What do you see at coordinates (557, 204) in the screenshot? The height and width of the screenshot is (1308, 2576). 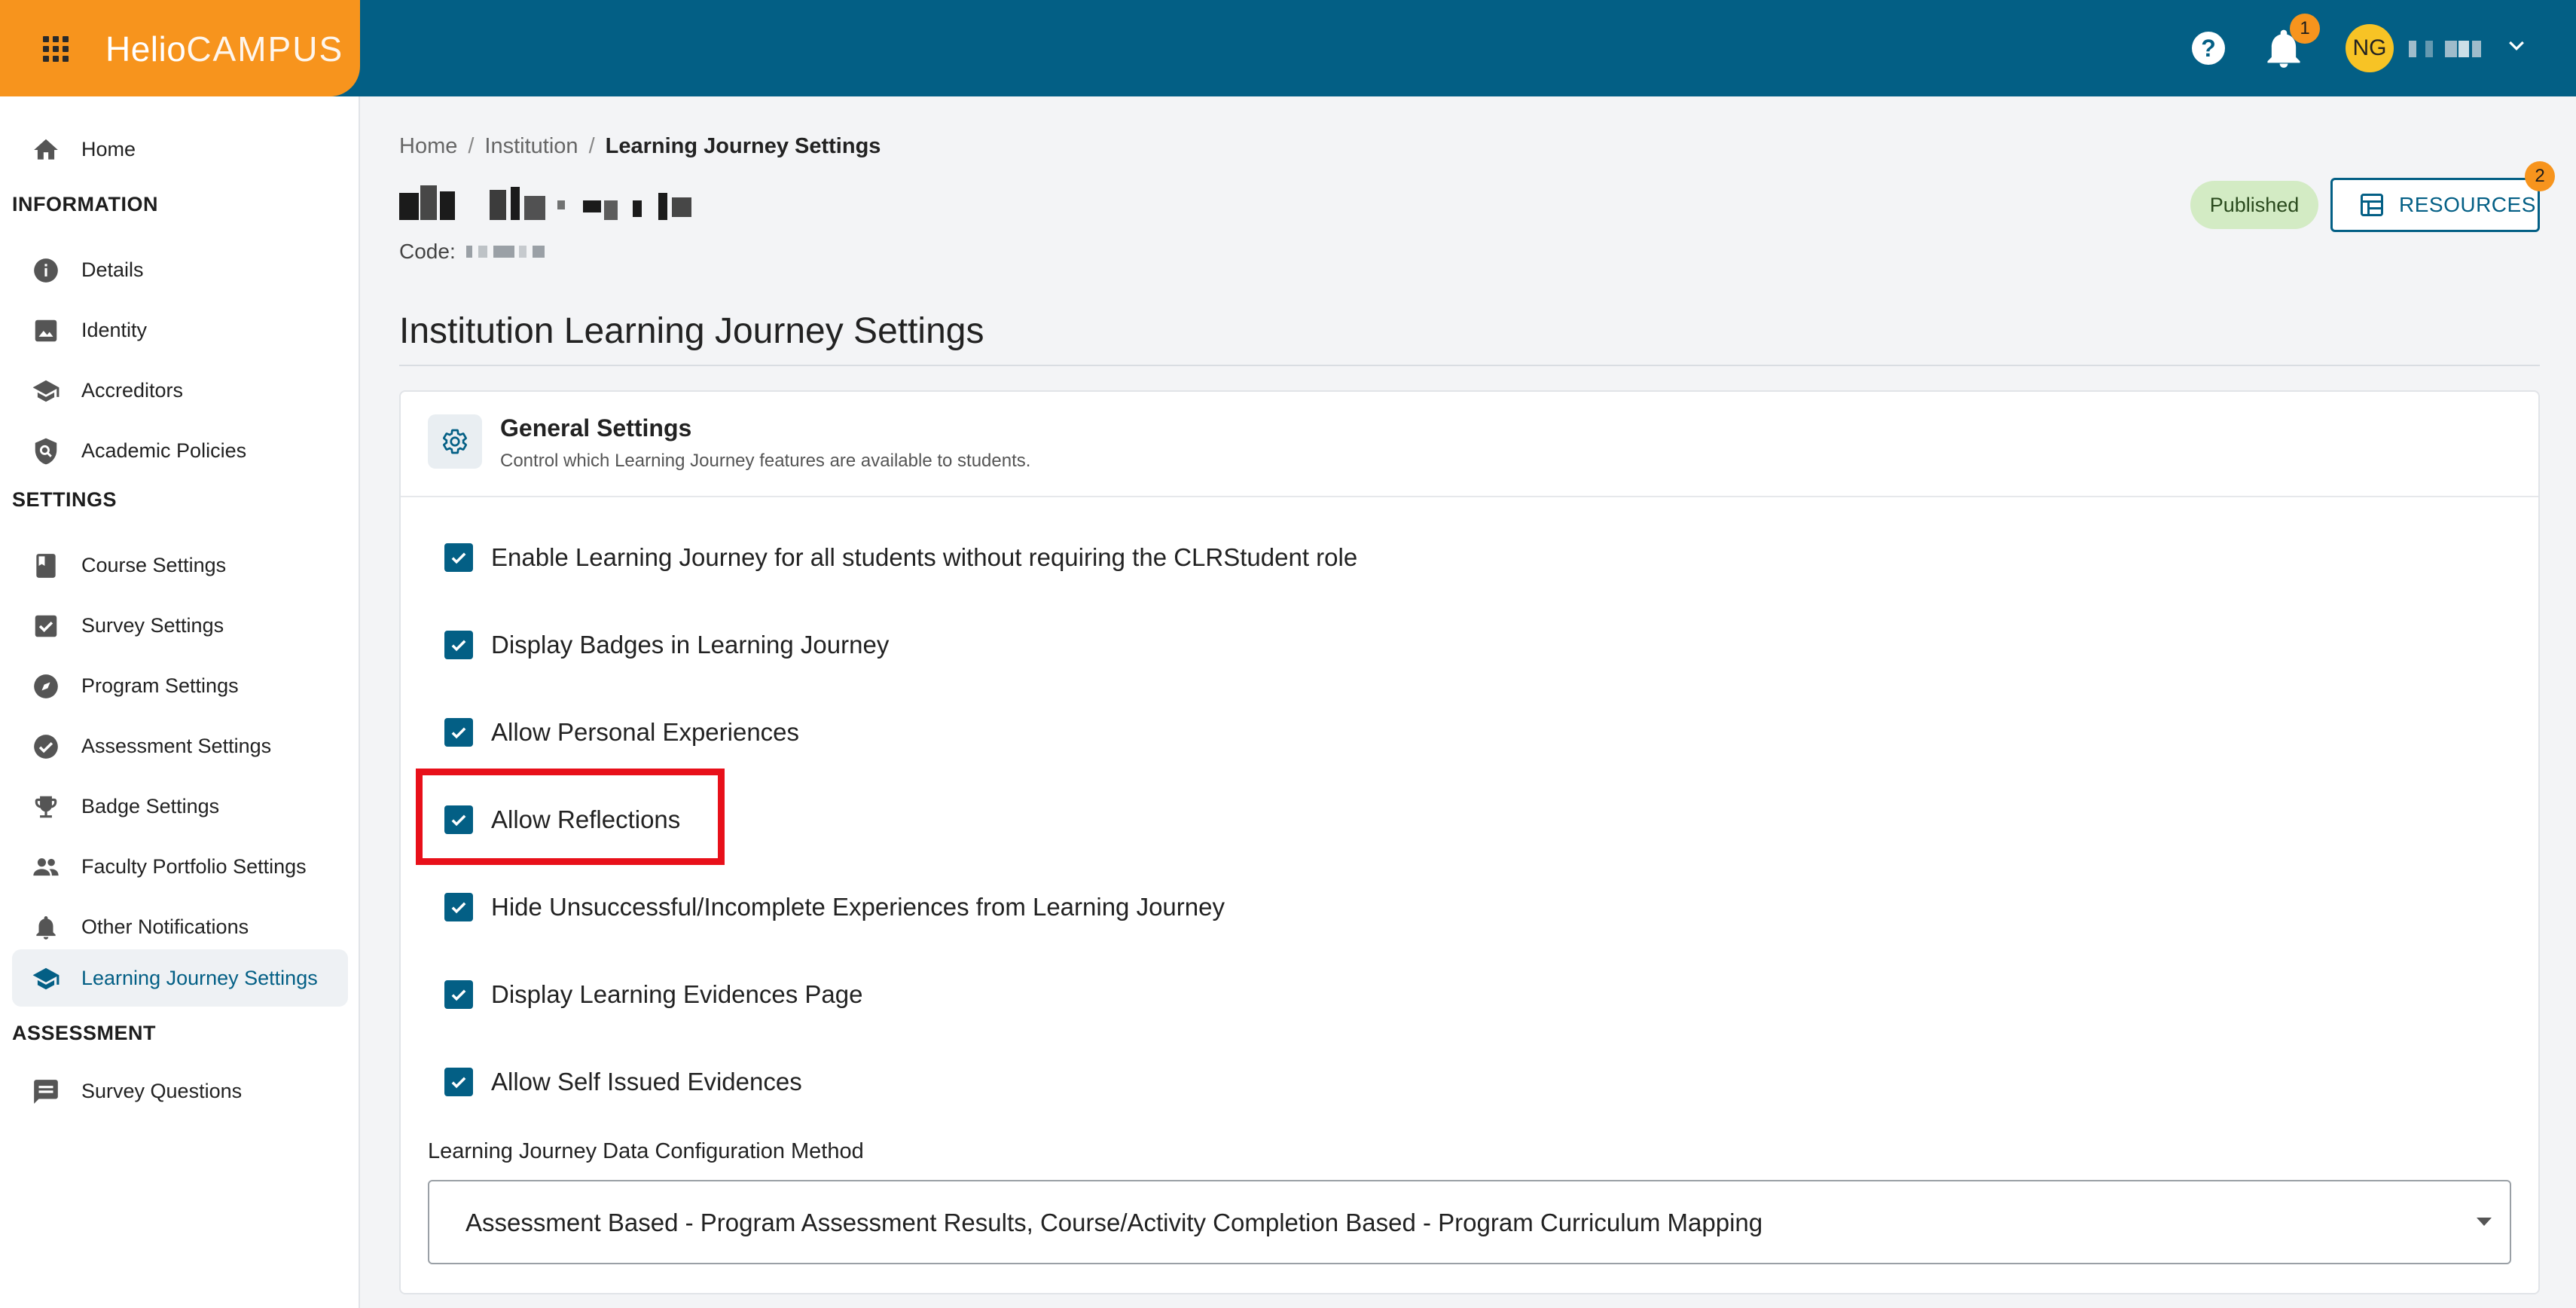 I see `institution-name-redacted` at bounding box center [557, 204].